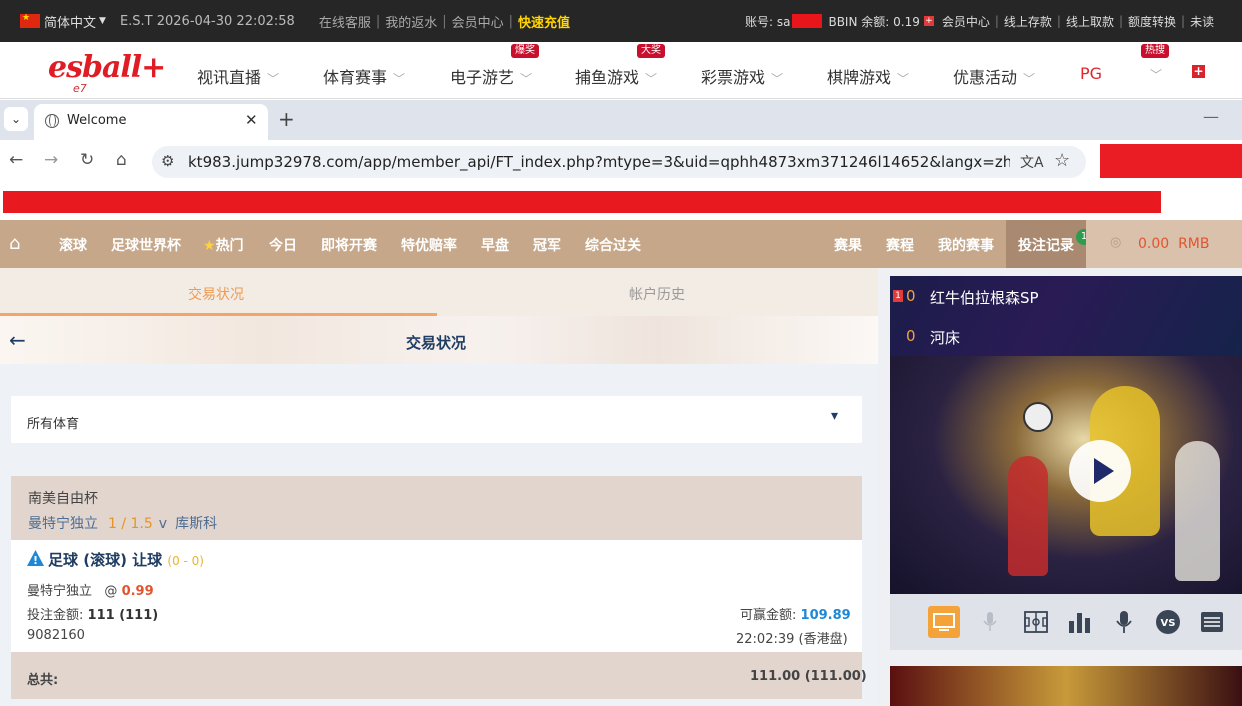  Describe the element at coordinates (547, 245) in the screenshot. I see `sport-nav-outright: 冠军` at that location.